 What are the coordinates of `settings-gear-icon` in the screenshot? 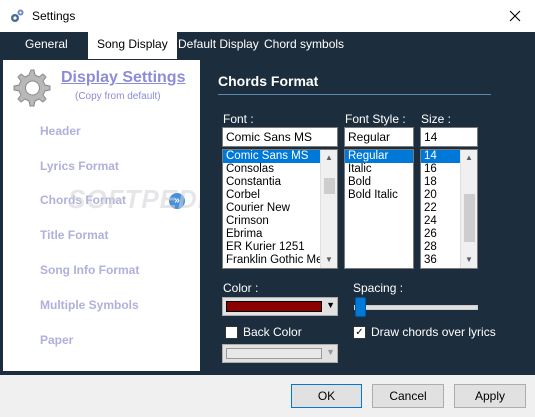 It's located at (17, 16).